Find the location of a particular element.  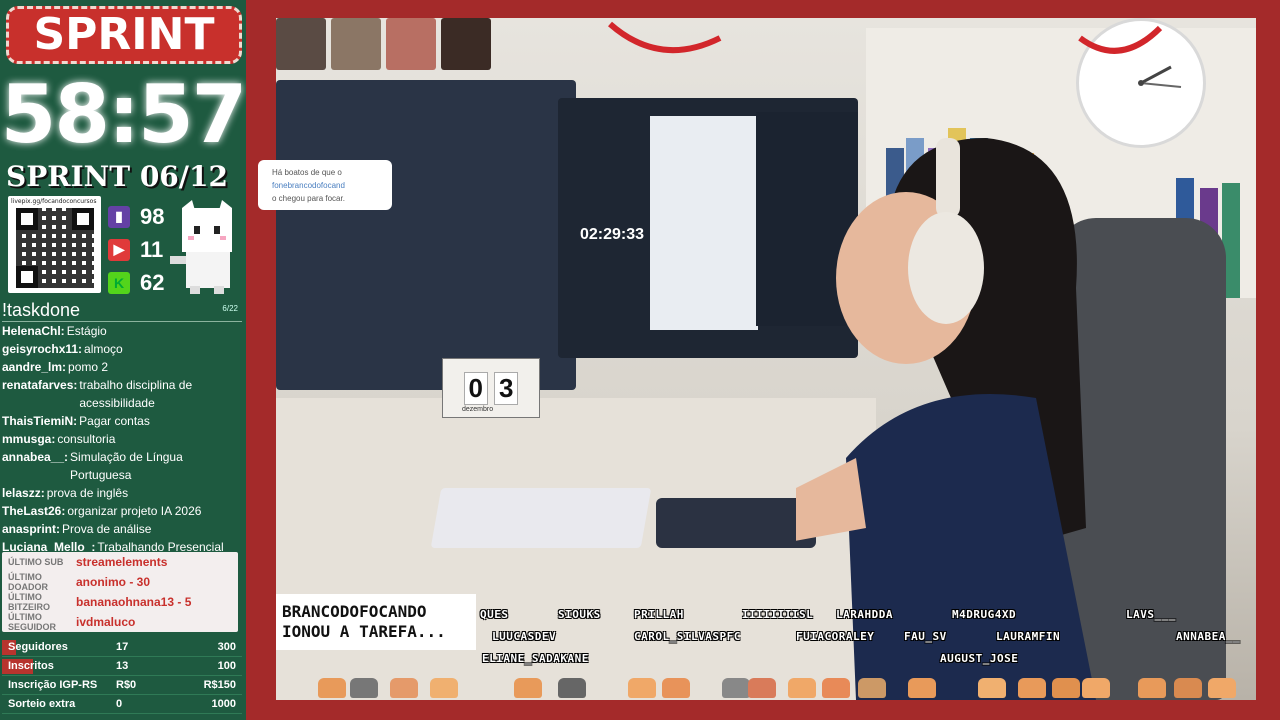

pixel-cat-icon is located at coordinates (201, 247).